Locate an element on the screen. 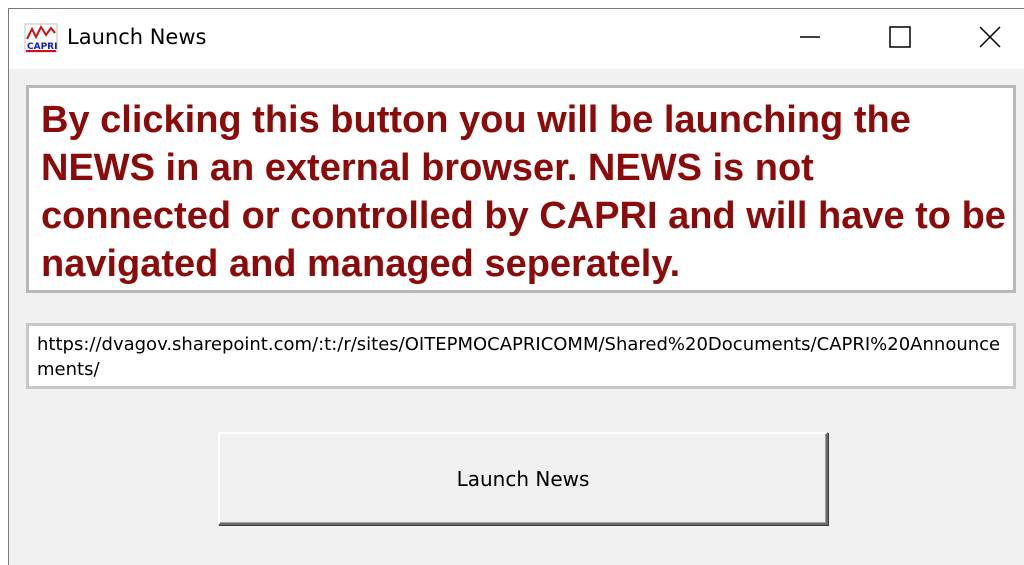  close-button is located at coordinates (984, 39).